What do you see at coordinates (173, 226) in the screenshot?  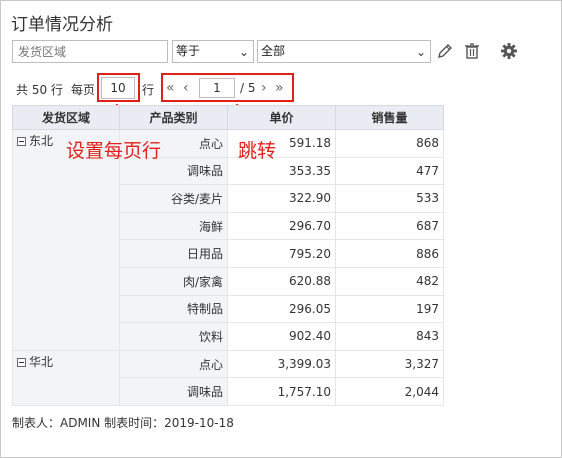 I see `category-cell: 海鲜` at bounding box center [173, 226].